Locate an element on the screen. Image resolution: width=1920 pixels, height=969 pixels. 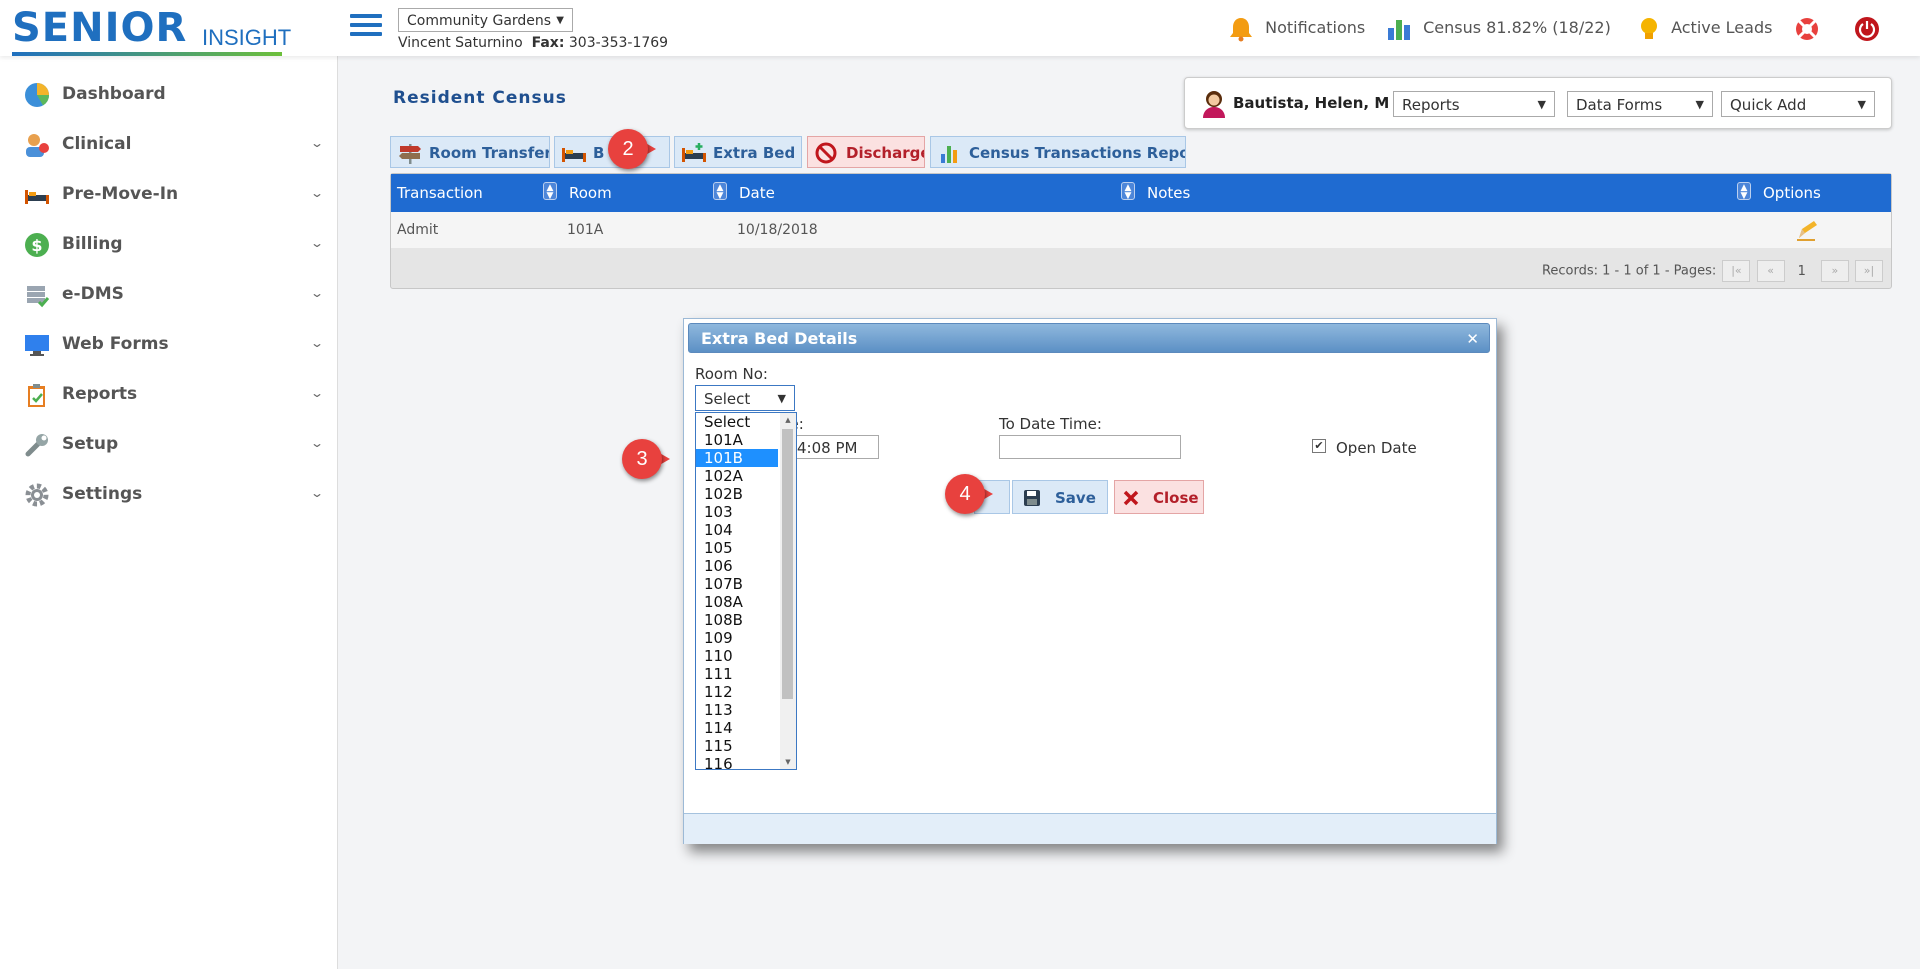
to-date-time-label: To Date Time: is located at coordinates (1050, 424).